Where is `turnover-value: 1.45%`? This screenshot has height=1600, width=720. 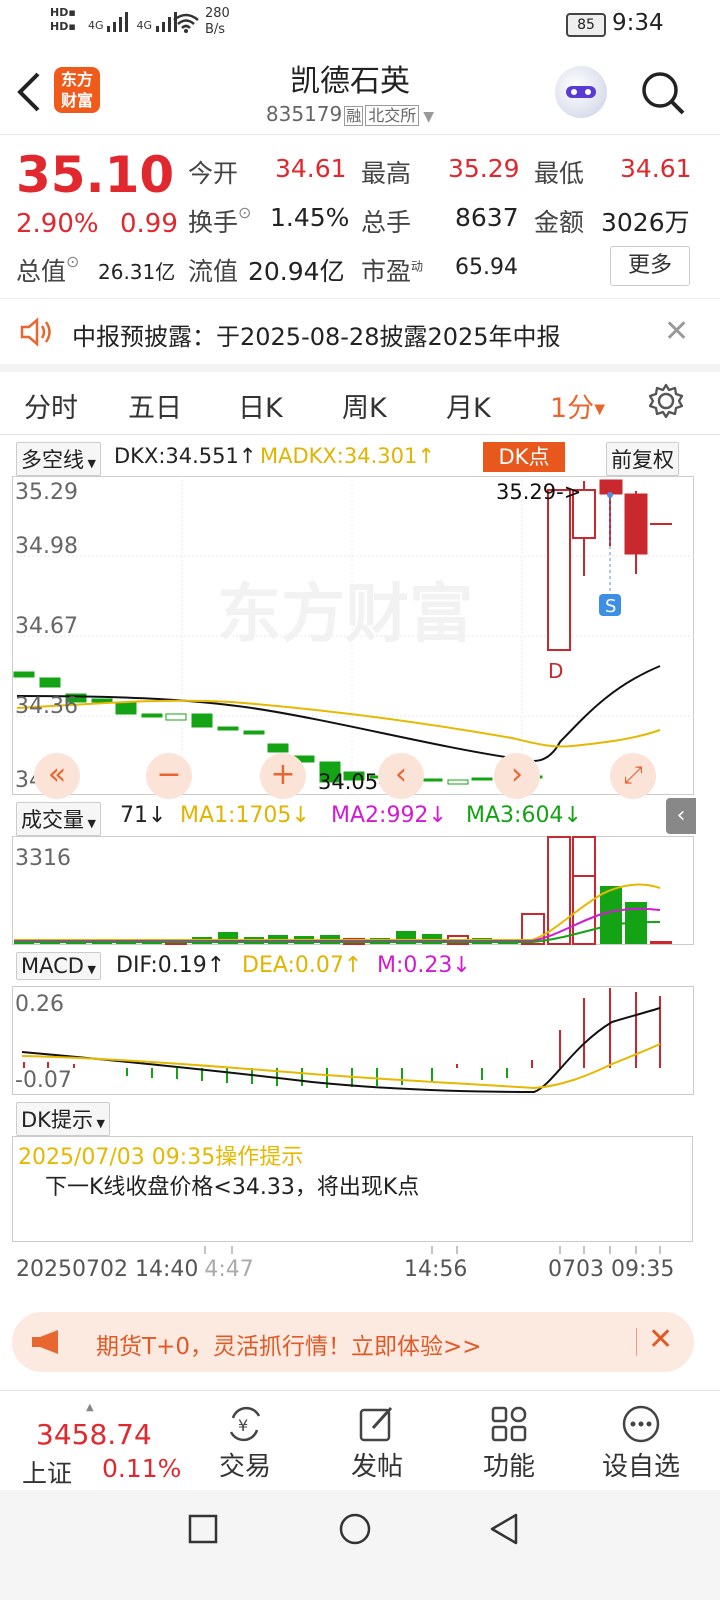
turnover-value: 1.45% is located at coordinates (310, 217).